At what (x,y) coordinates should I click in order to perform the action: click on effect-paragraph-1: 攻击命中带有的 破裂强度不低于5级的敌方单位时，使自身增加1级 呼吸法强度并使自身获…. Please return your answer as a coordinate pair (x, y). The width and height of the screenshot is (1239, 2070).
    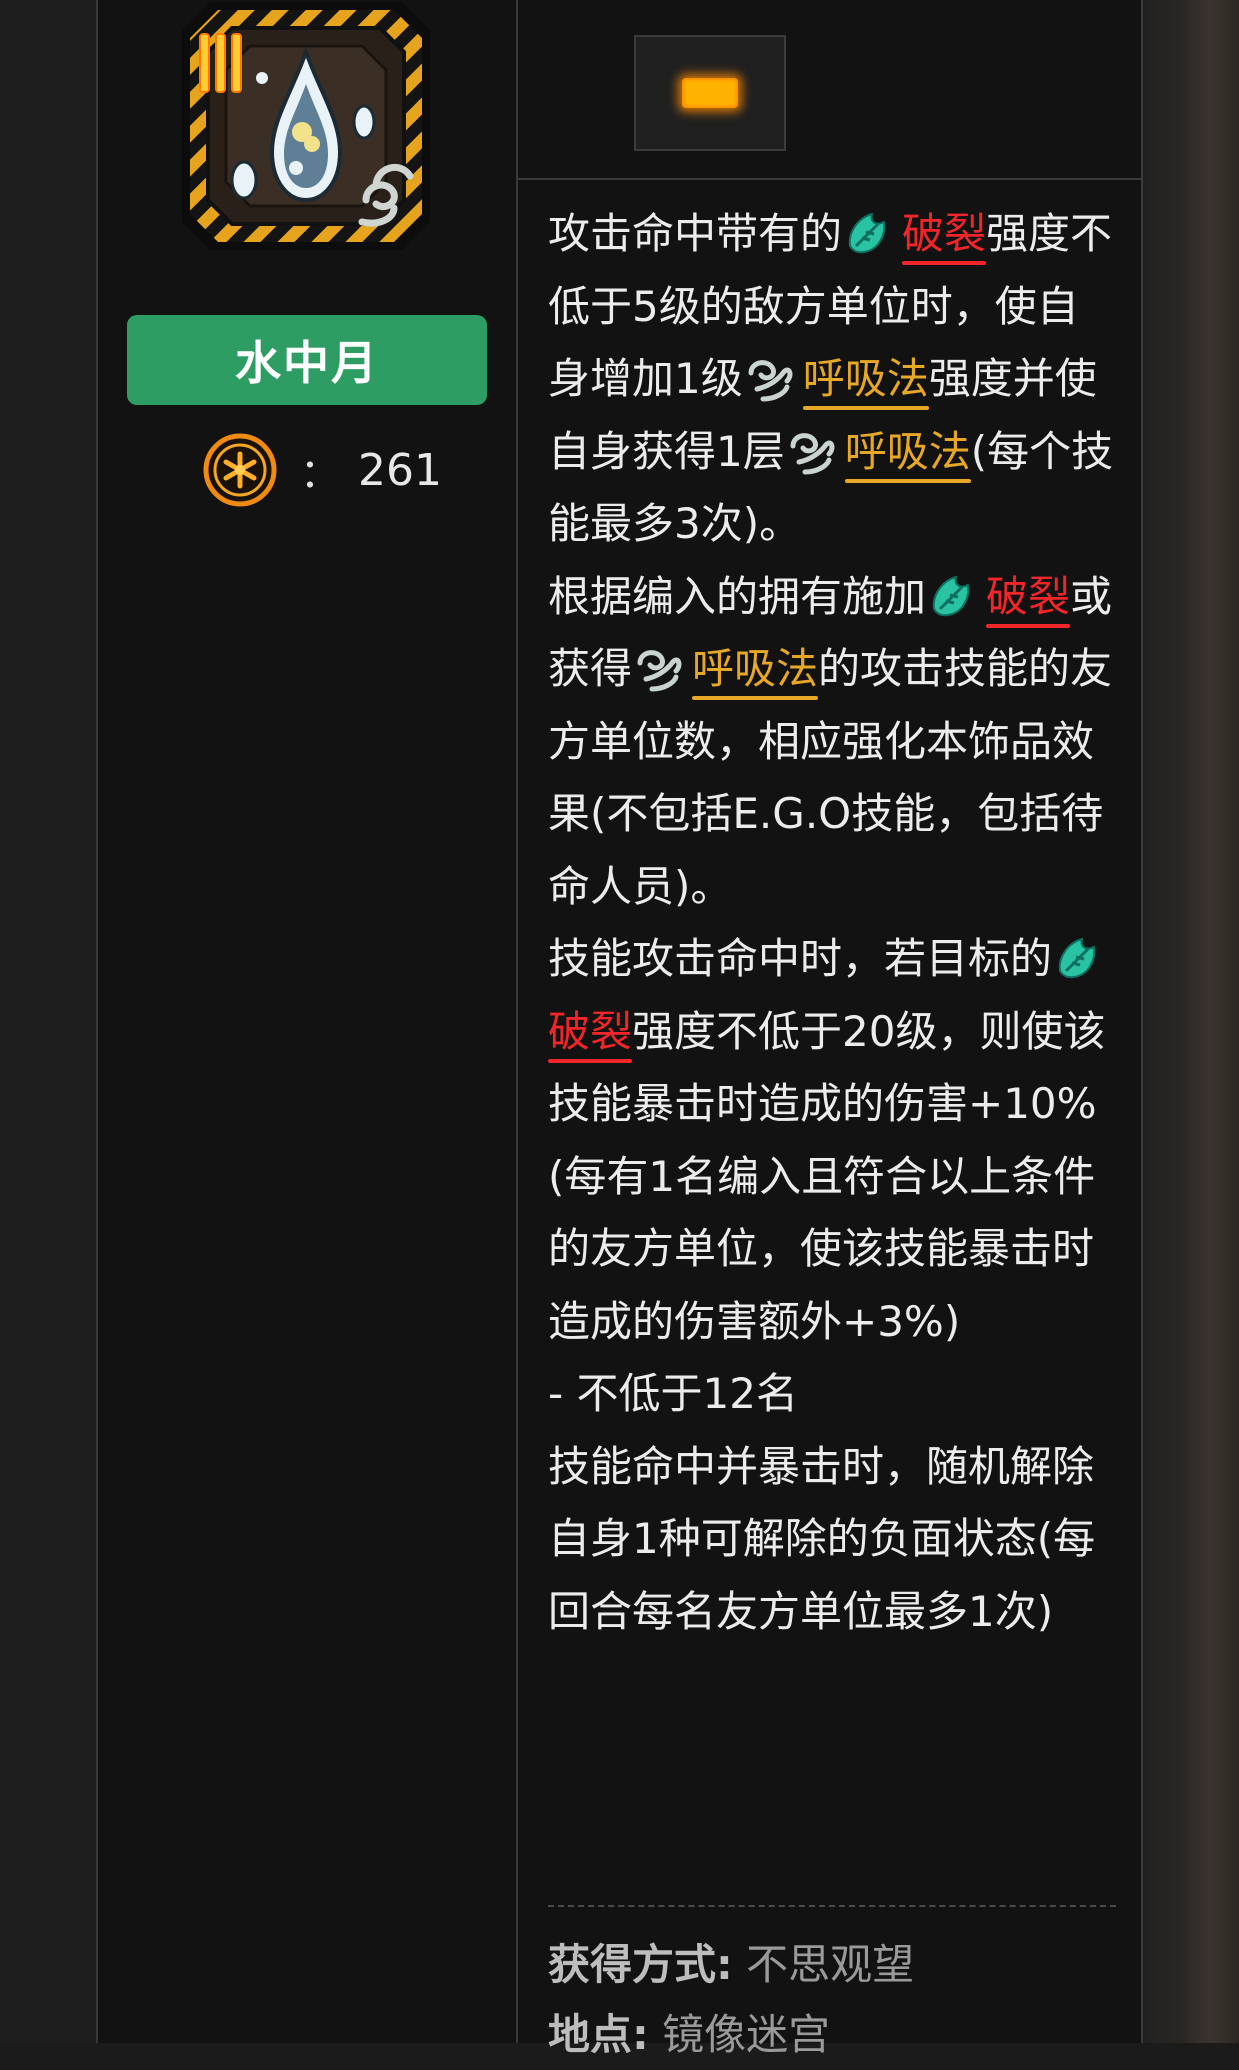
    Looking at the image, I should click on (832, 379).